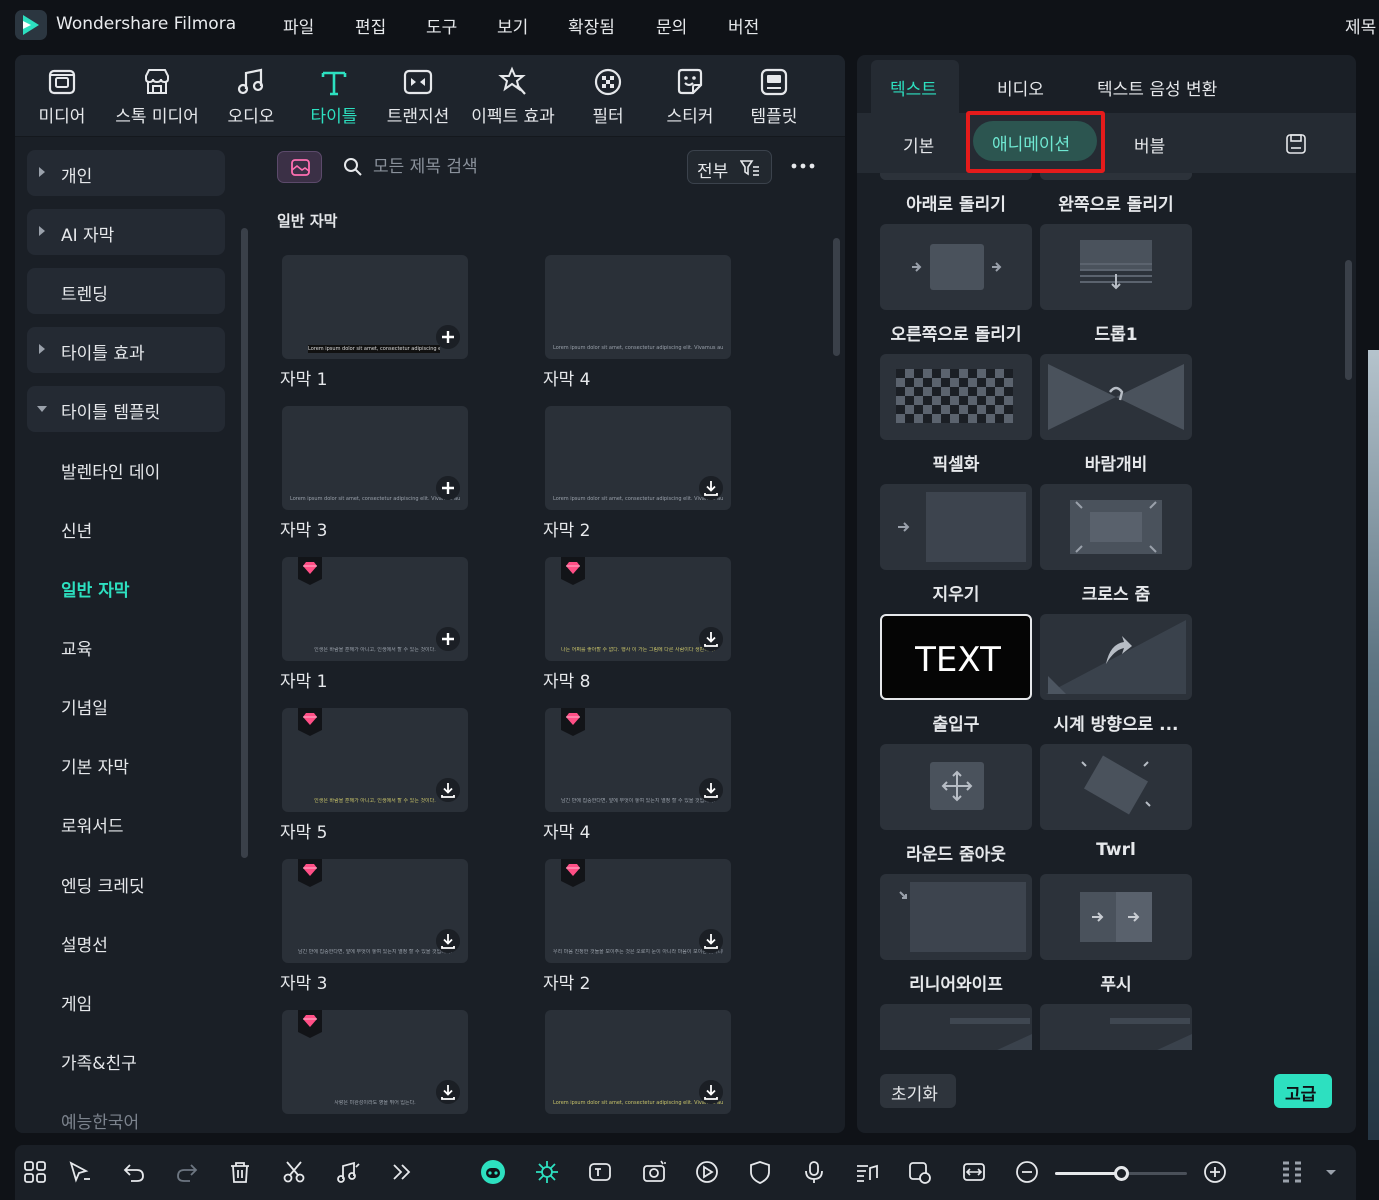 The height and width of the screenshot is (1200, 1379). I want to click on zoom-slider, so click(1121, 1173).